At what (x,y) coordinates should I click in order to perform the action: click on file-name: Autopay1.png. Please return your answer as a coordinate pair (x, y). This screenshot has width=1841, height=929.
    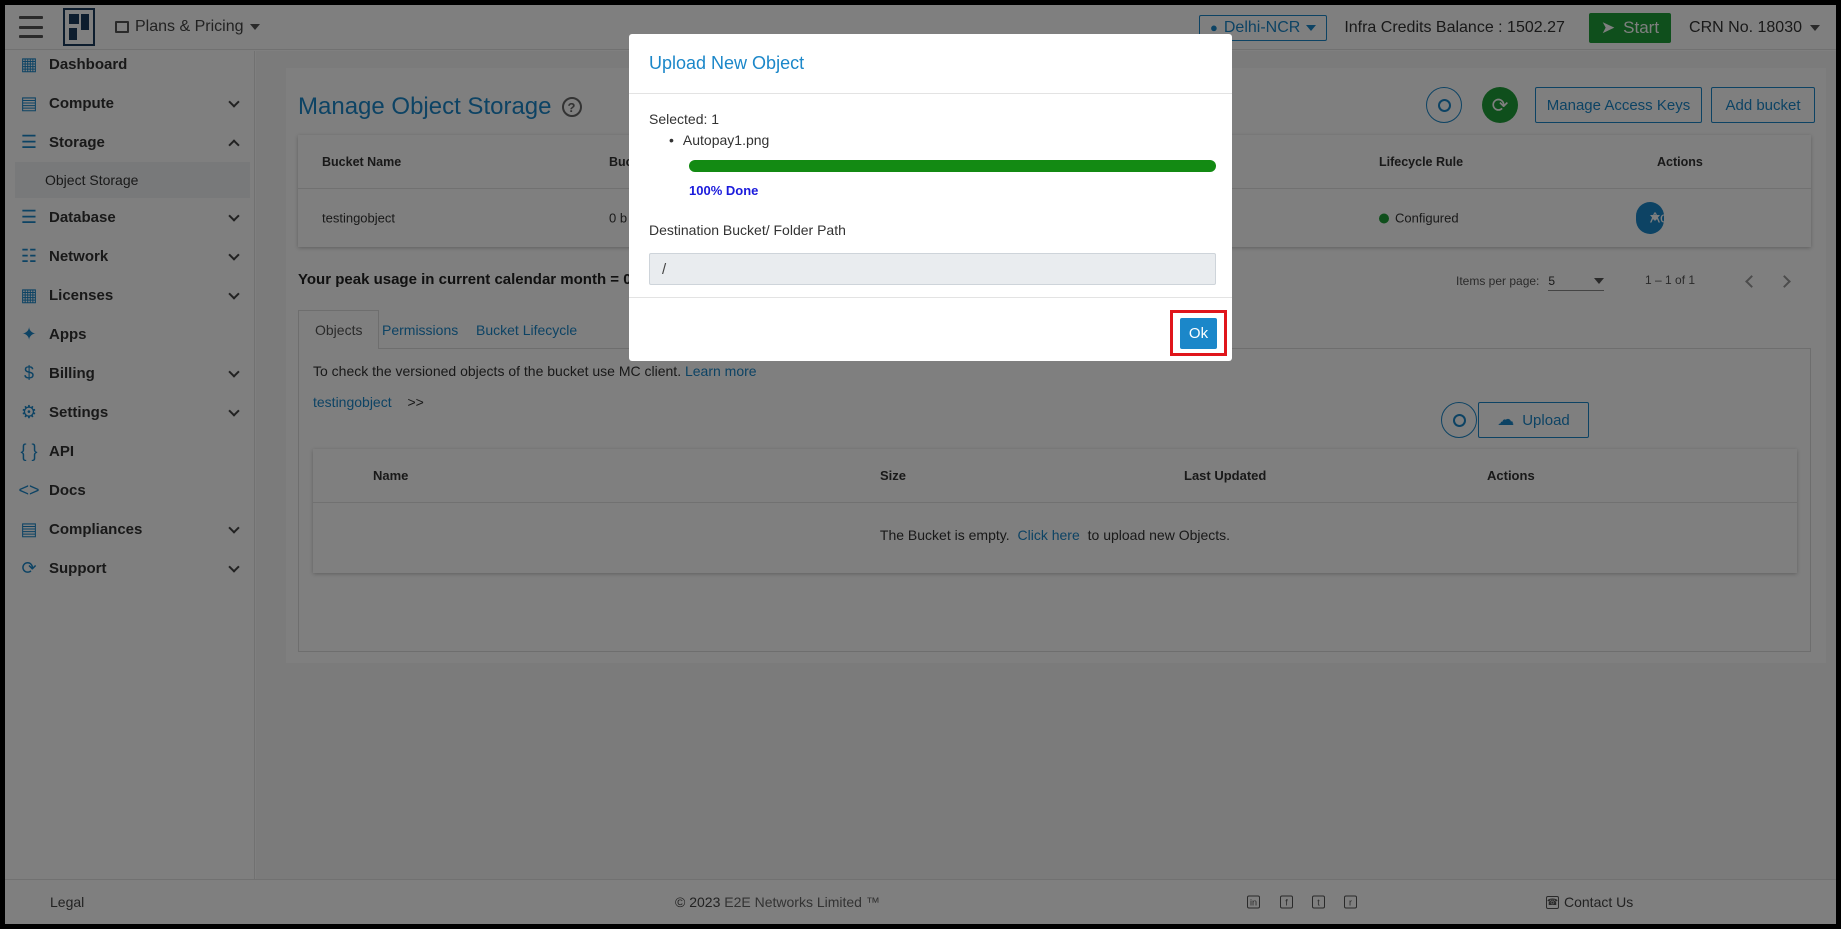
    Looking at the image, I should click on (726, 140).